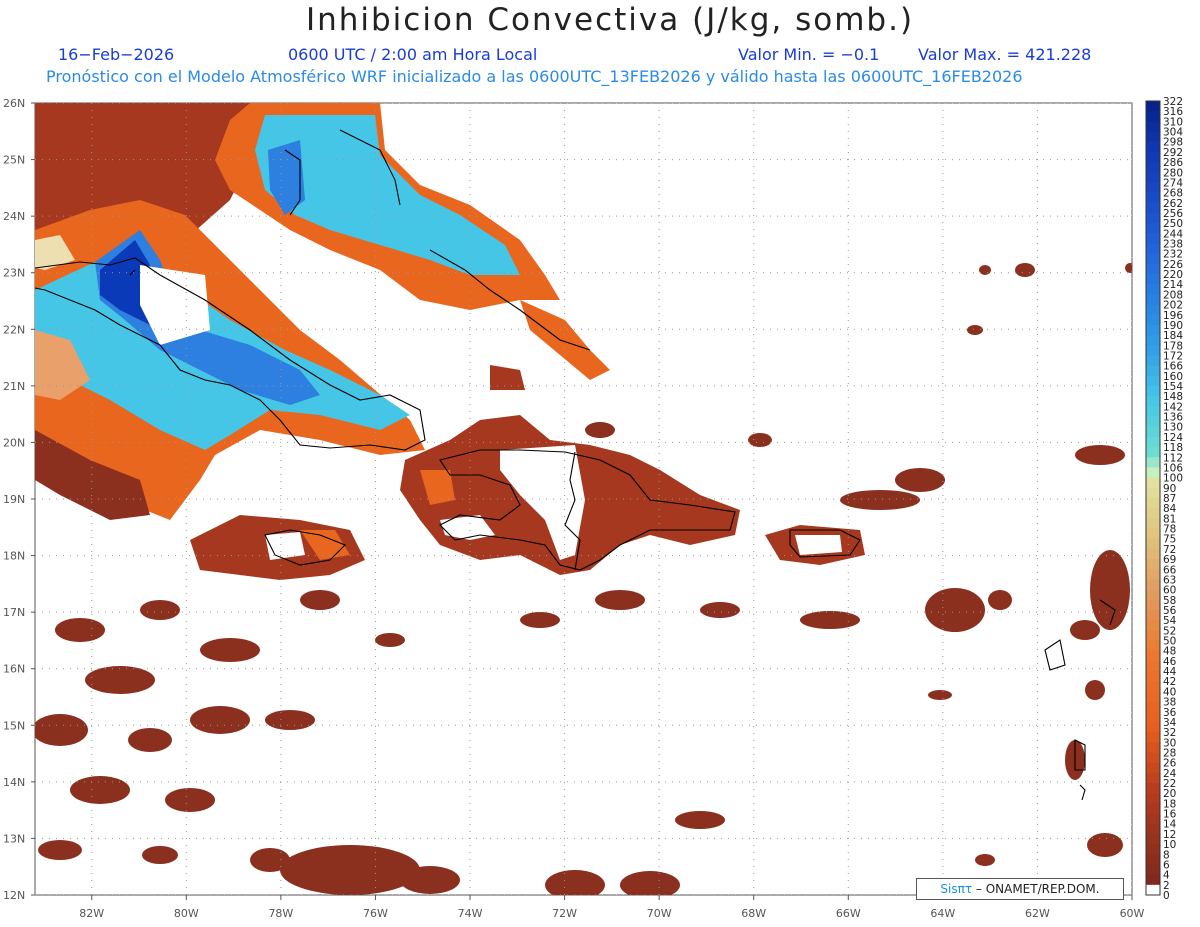  I want to click on lat-label: 23N, so click(14, 273).